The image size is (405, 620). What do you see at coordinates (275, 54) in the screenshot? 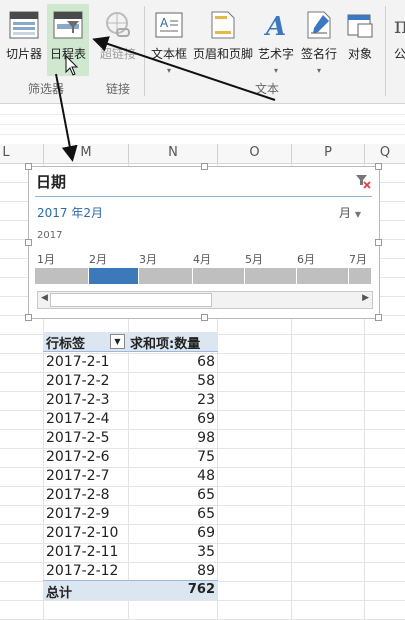
I see `wordart-label: 艺术字` at bounding box center [275, 54].